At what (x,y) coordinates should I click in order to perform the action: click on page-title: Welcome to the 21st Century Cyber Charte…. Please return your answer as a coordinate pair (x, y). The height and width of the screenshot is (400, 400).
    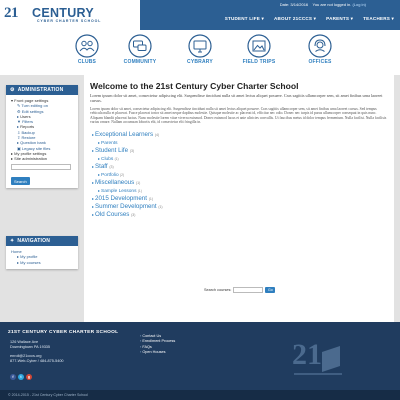
    Looking at the image, I should click on (194, 86).